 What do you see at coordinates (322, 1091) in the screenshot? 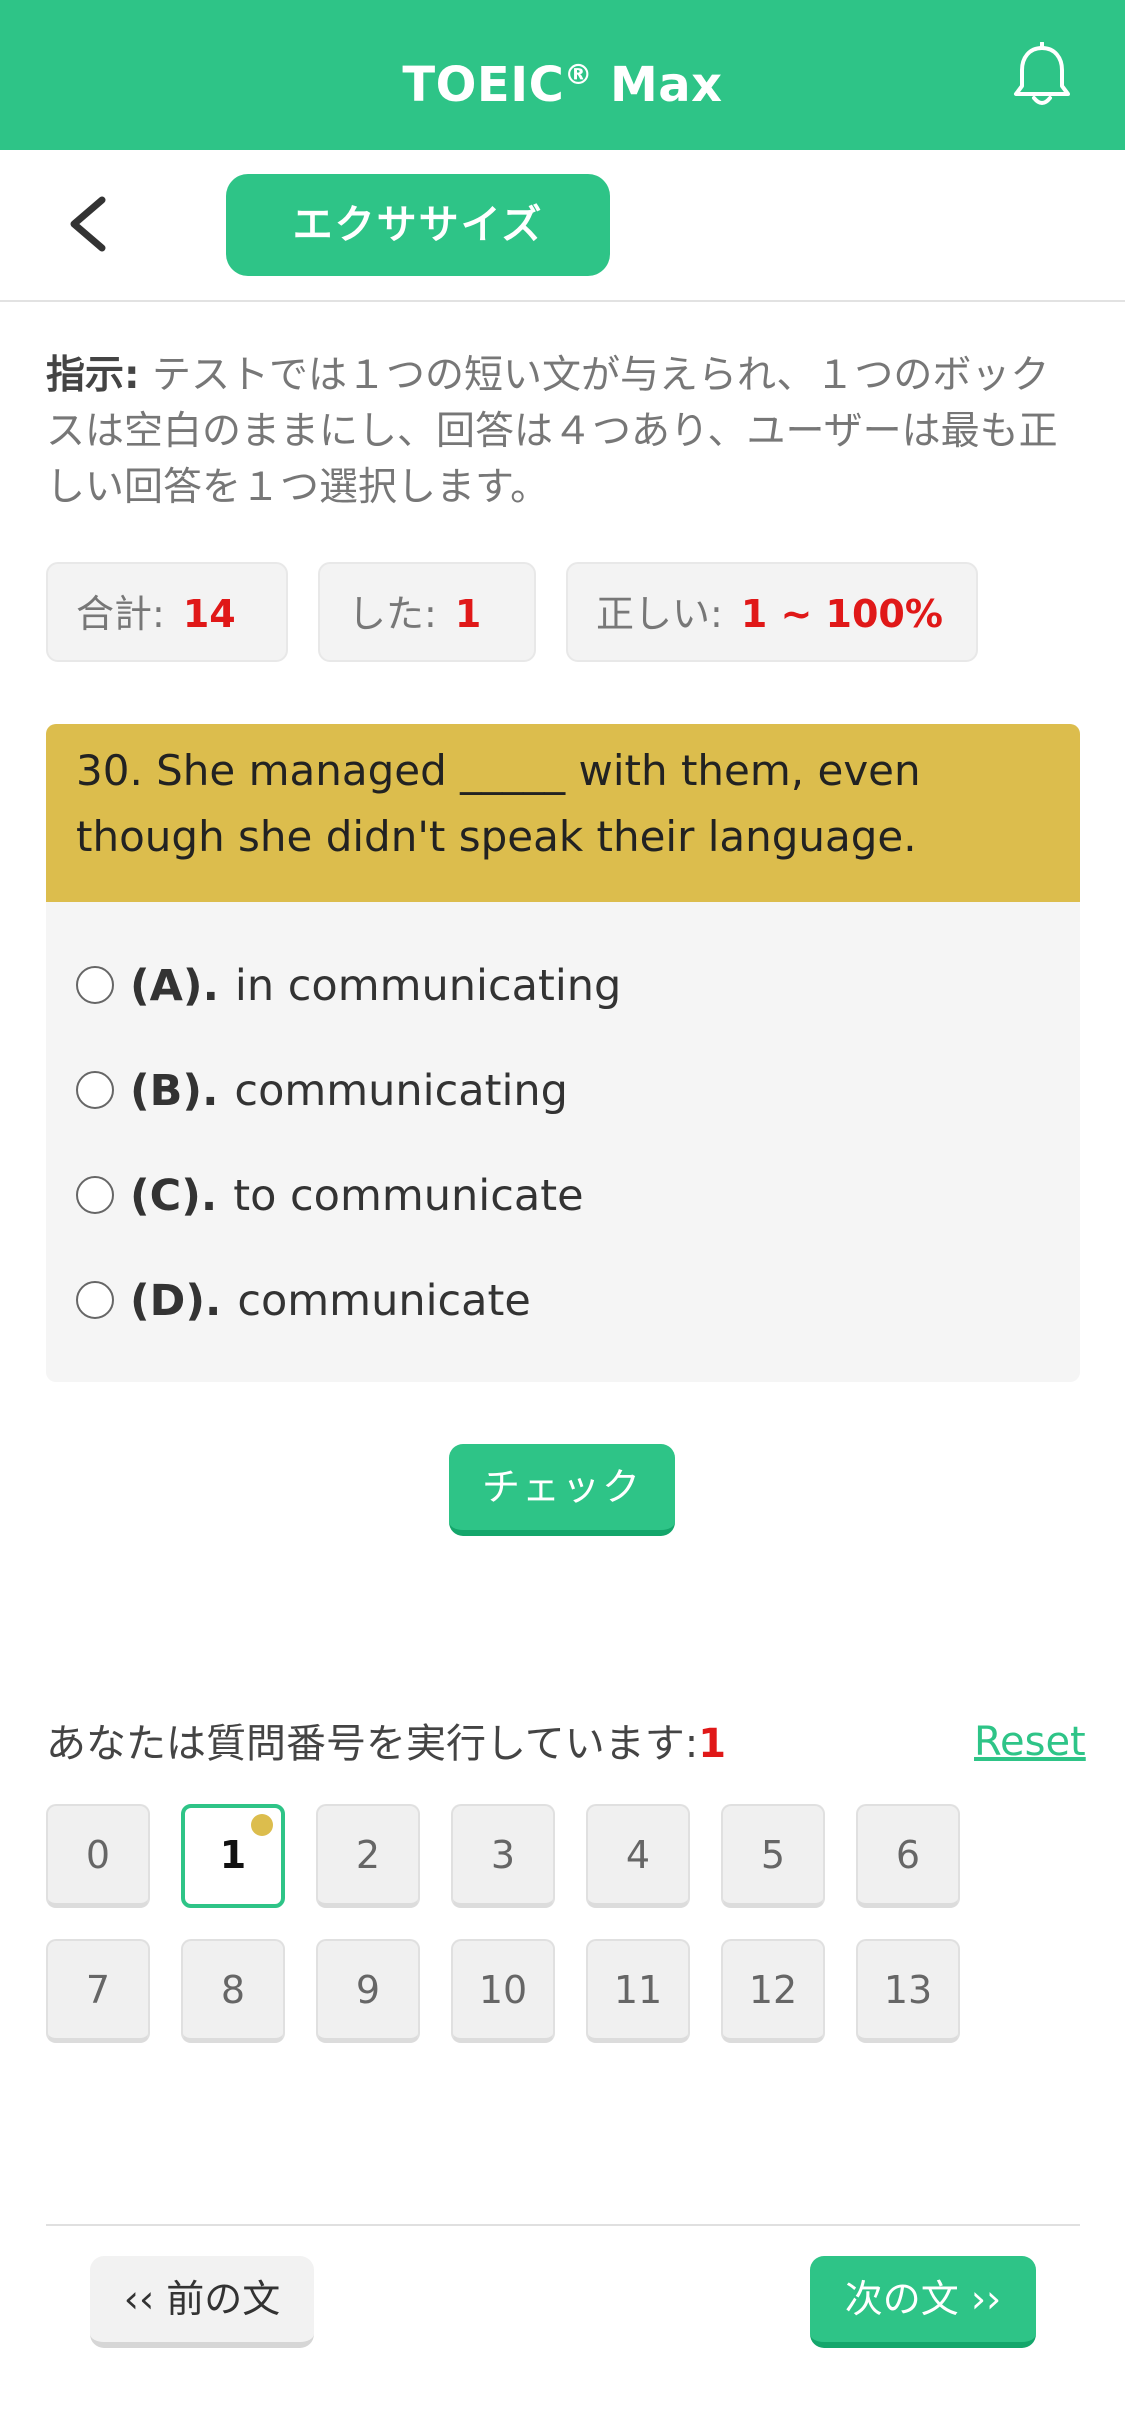
I see `option-b: (B). communicating` at bounding box center [322, 1091].